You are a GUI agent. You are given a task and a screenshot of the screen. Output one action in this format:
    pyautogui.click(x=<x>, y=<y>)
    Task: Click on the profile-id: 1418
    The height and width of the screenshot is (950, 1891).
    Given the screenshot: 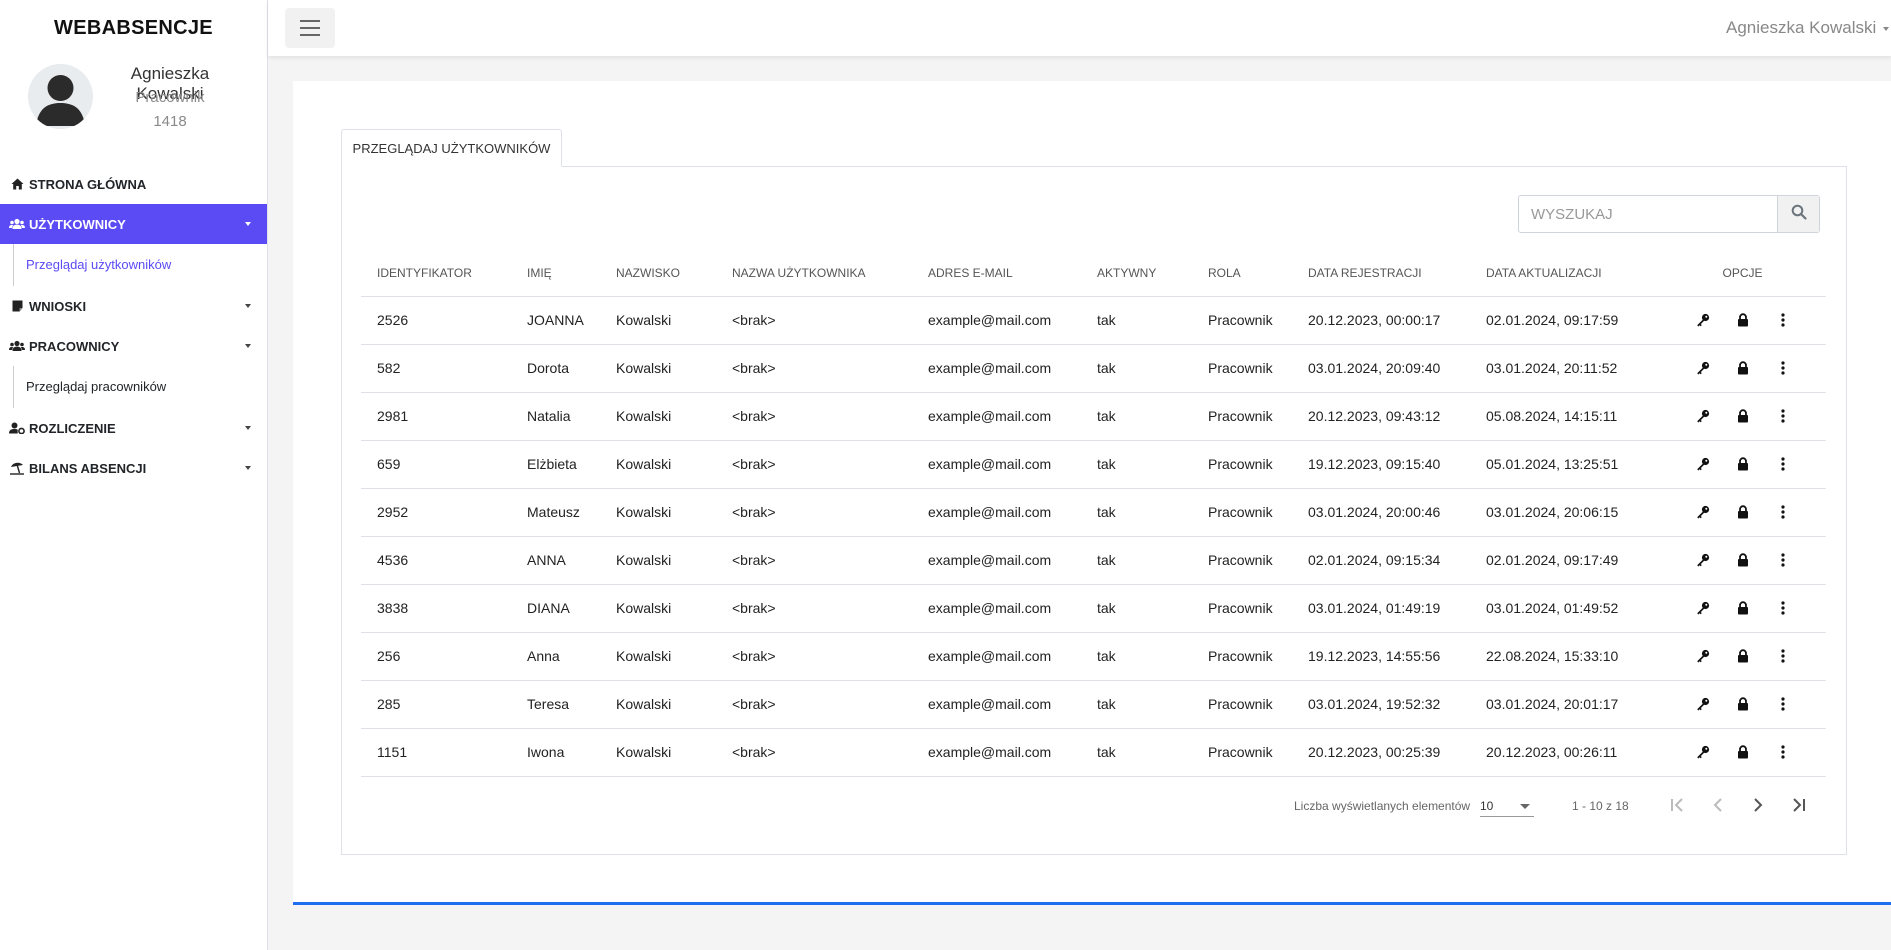 What is the action you would take?
    pyautogui.click(x=170, y=121)
    